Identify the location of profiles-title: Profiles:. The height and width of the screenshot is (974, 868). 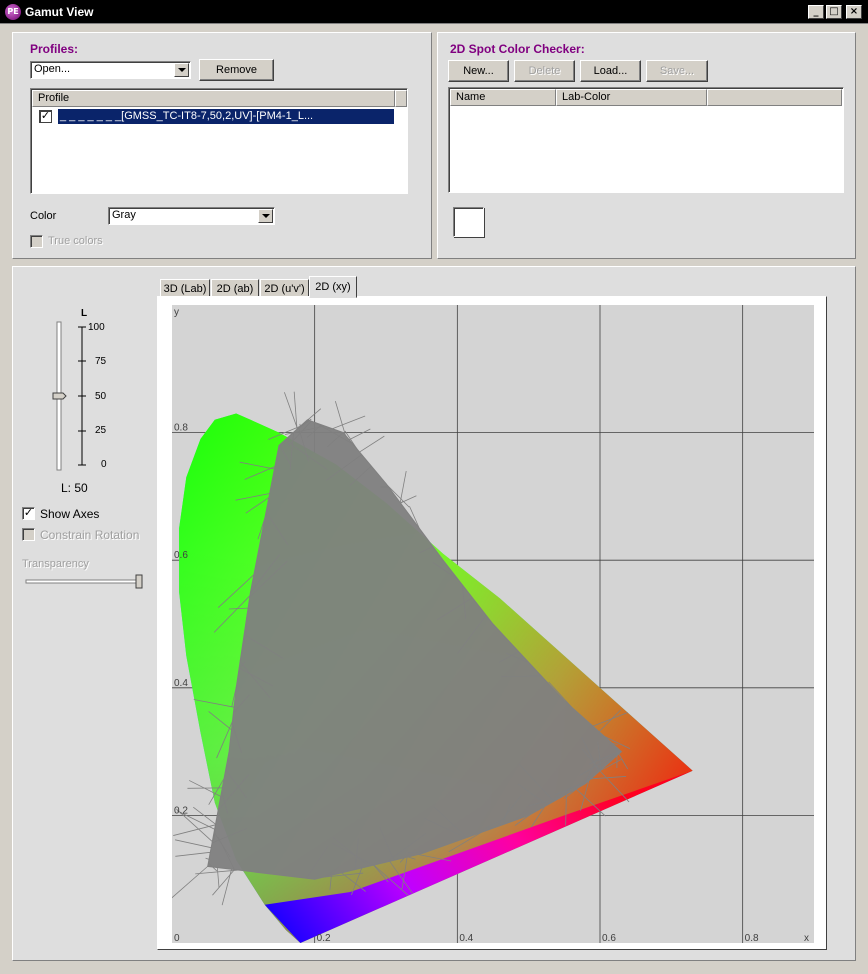
(54, 49).